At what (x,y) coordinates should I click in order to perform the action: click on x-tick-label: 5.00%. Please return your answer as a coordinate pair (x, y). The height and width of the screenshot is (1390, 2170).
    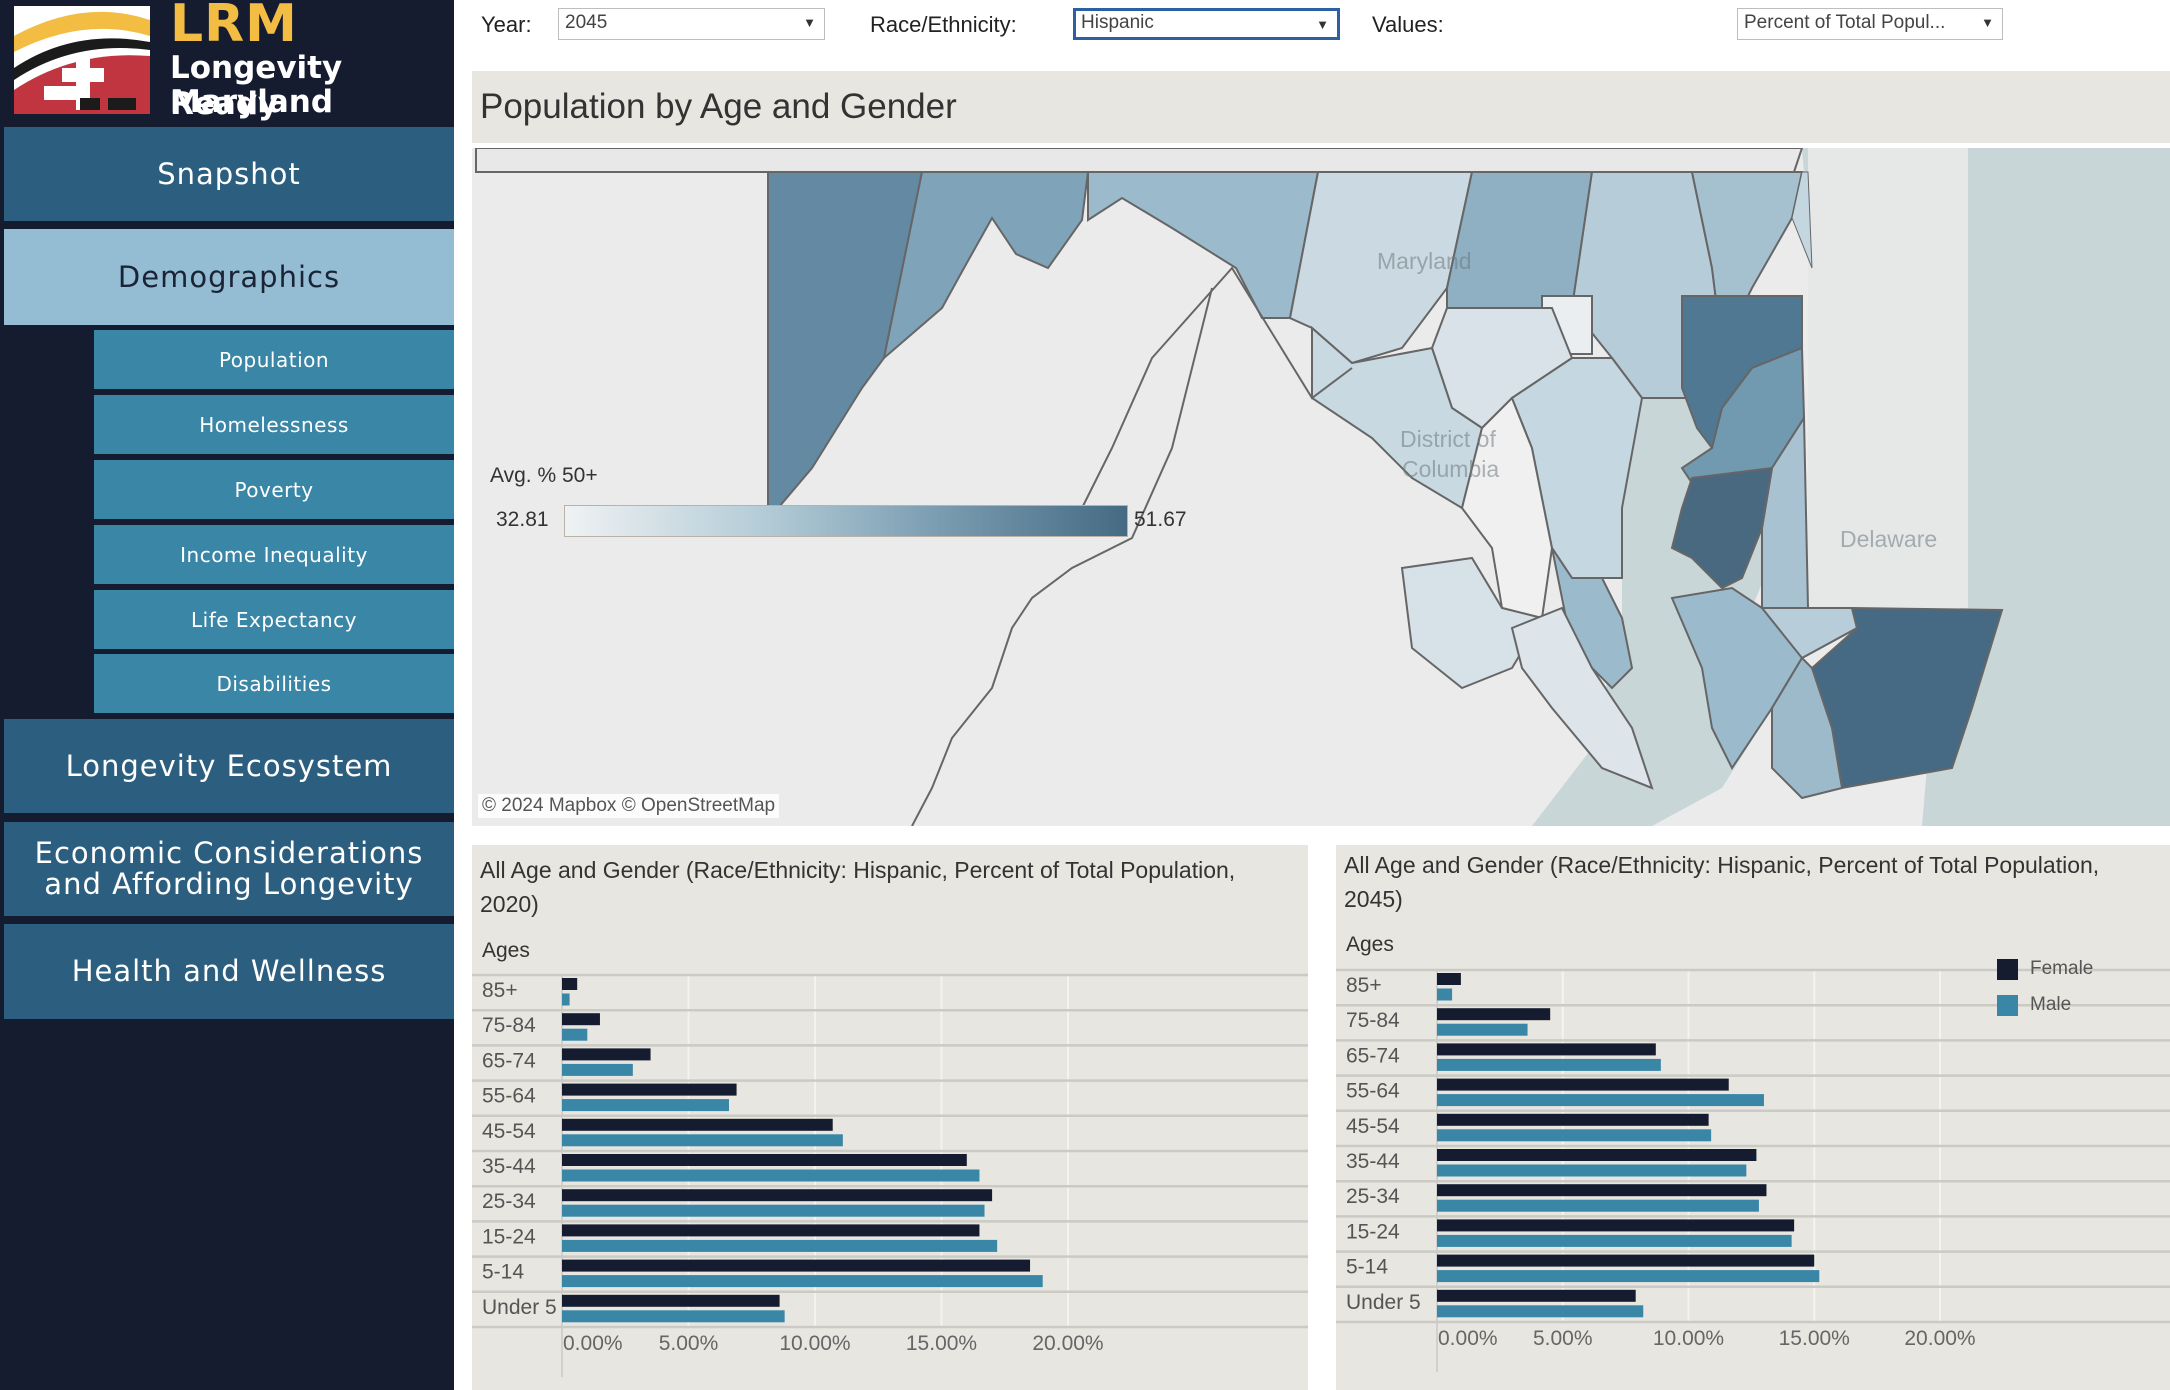
    Looking at the image, I should click on (1563, 1338).